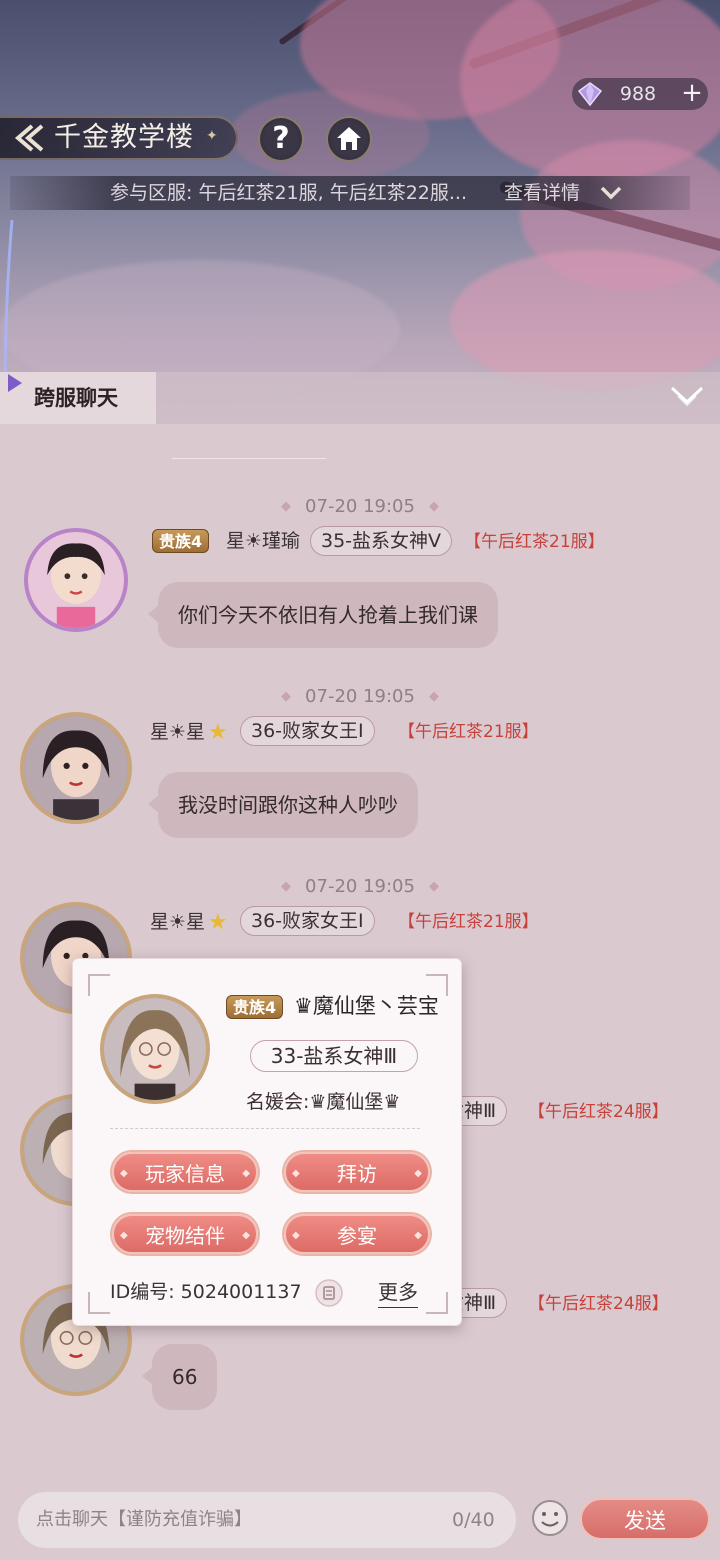 The image size is (720, 1560). What do you see at coordinates (15, 383) in the screenshot?
I see `tab-marker-icon` at bounding box center [15, 383].